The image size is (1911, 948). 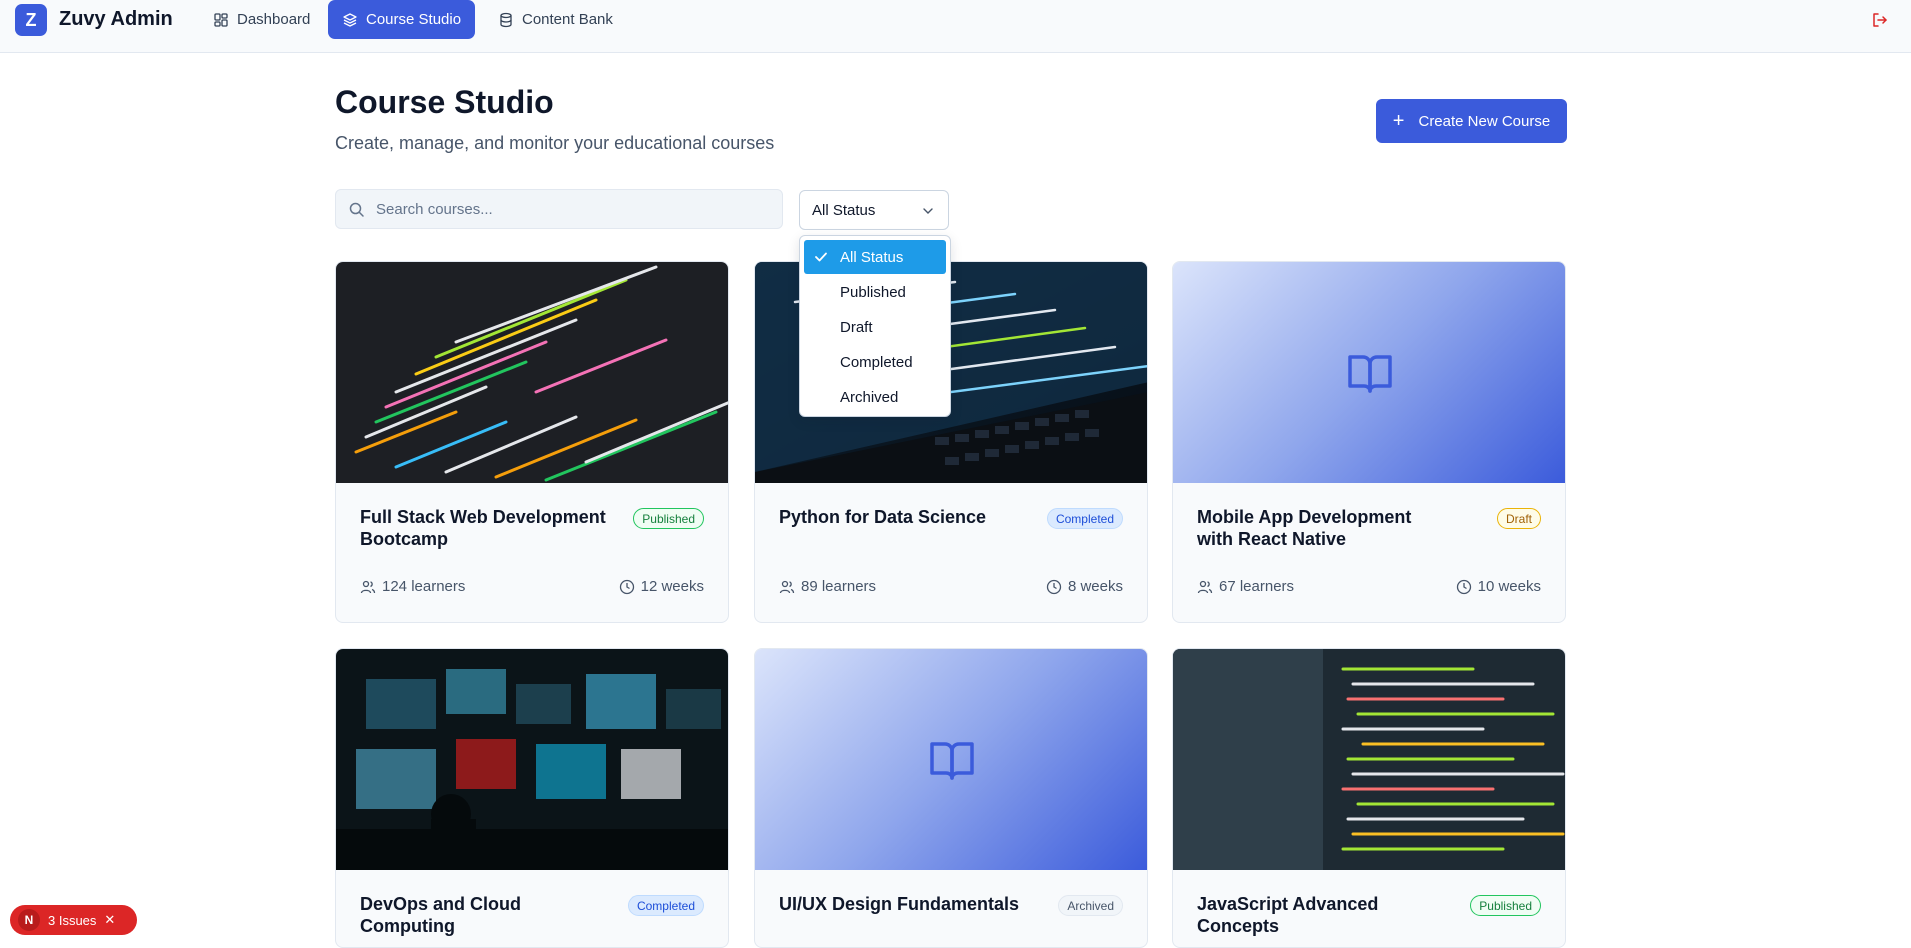 I want to click on status-badge: Archived, so click(x=1090, y=905).